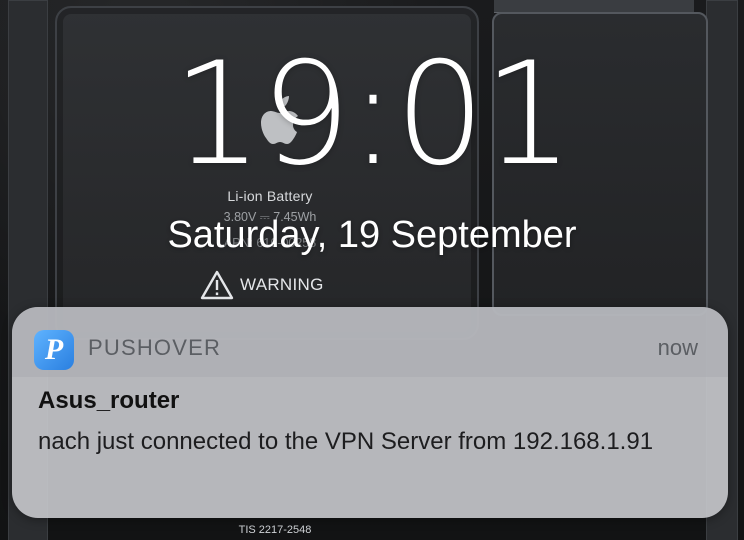  Describe the element at coordinates (155, 347) in the screenshot. I see `notification-app-name: PUSHOVER` at that location.